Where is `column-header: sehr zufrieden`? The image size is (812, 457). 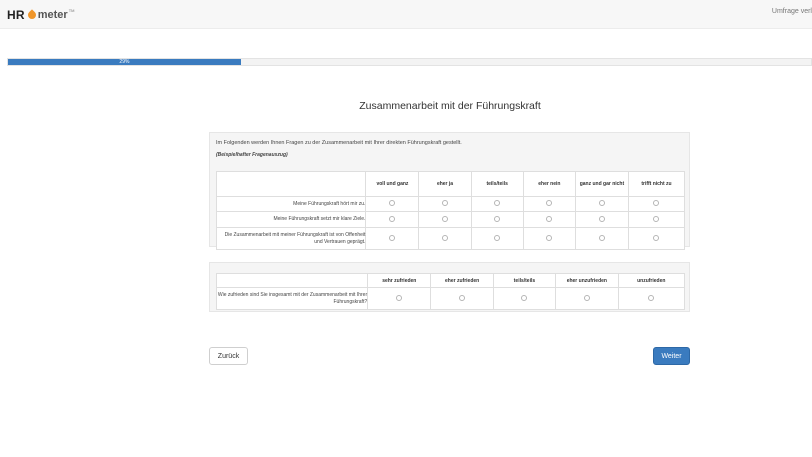
column-header: sehr zufrieden is located at coordinates (399, 280).